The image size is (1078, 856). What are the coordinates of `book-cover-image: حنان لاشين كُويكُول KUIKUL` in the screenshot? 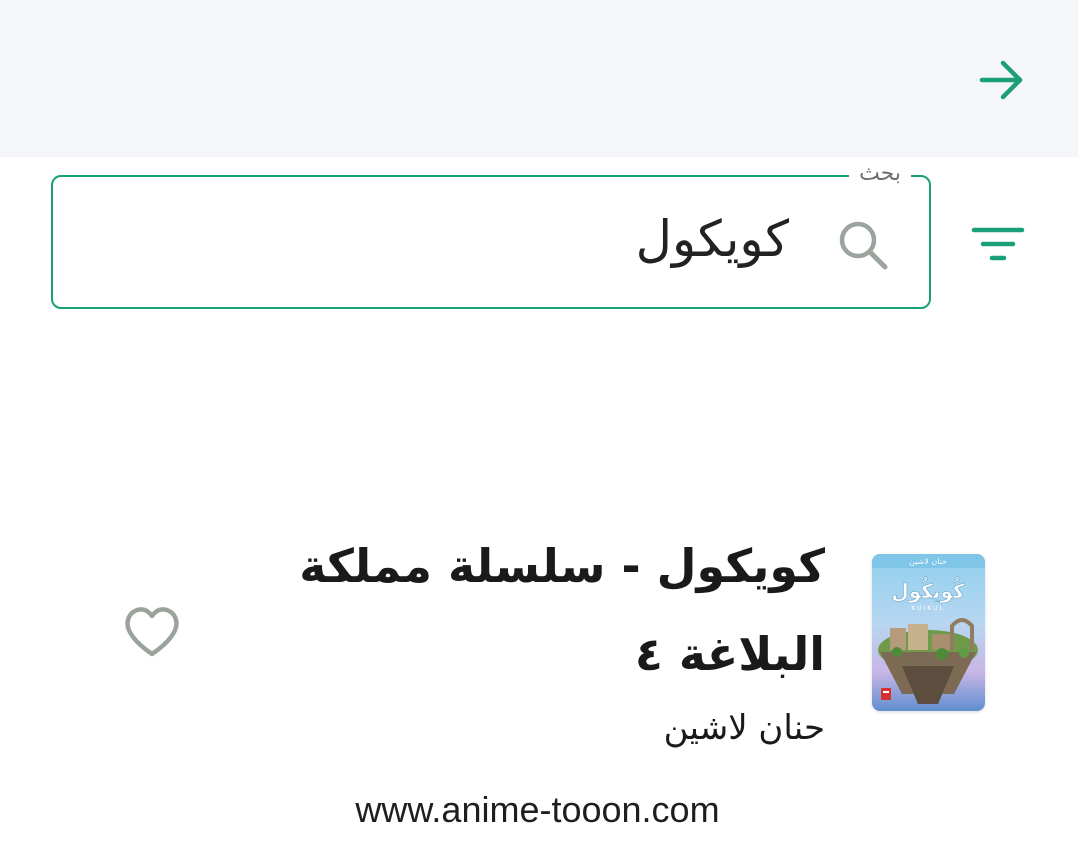 It's located at (928, 632).